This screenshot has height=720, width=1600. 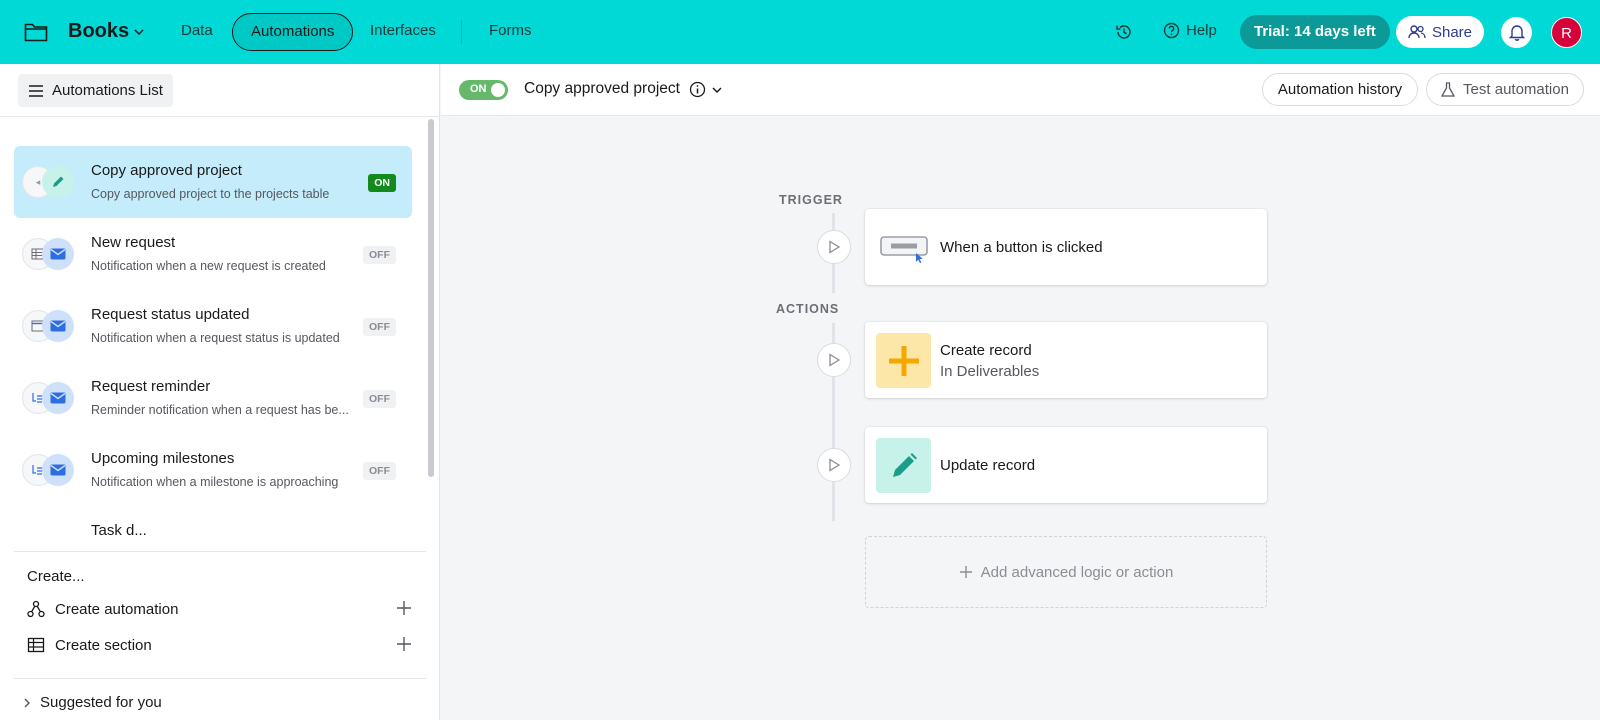 I want to click on automation-toggle: ON, so click(x=483, y=90).